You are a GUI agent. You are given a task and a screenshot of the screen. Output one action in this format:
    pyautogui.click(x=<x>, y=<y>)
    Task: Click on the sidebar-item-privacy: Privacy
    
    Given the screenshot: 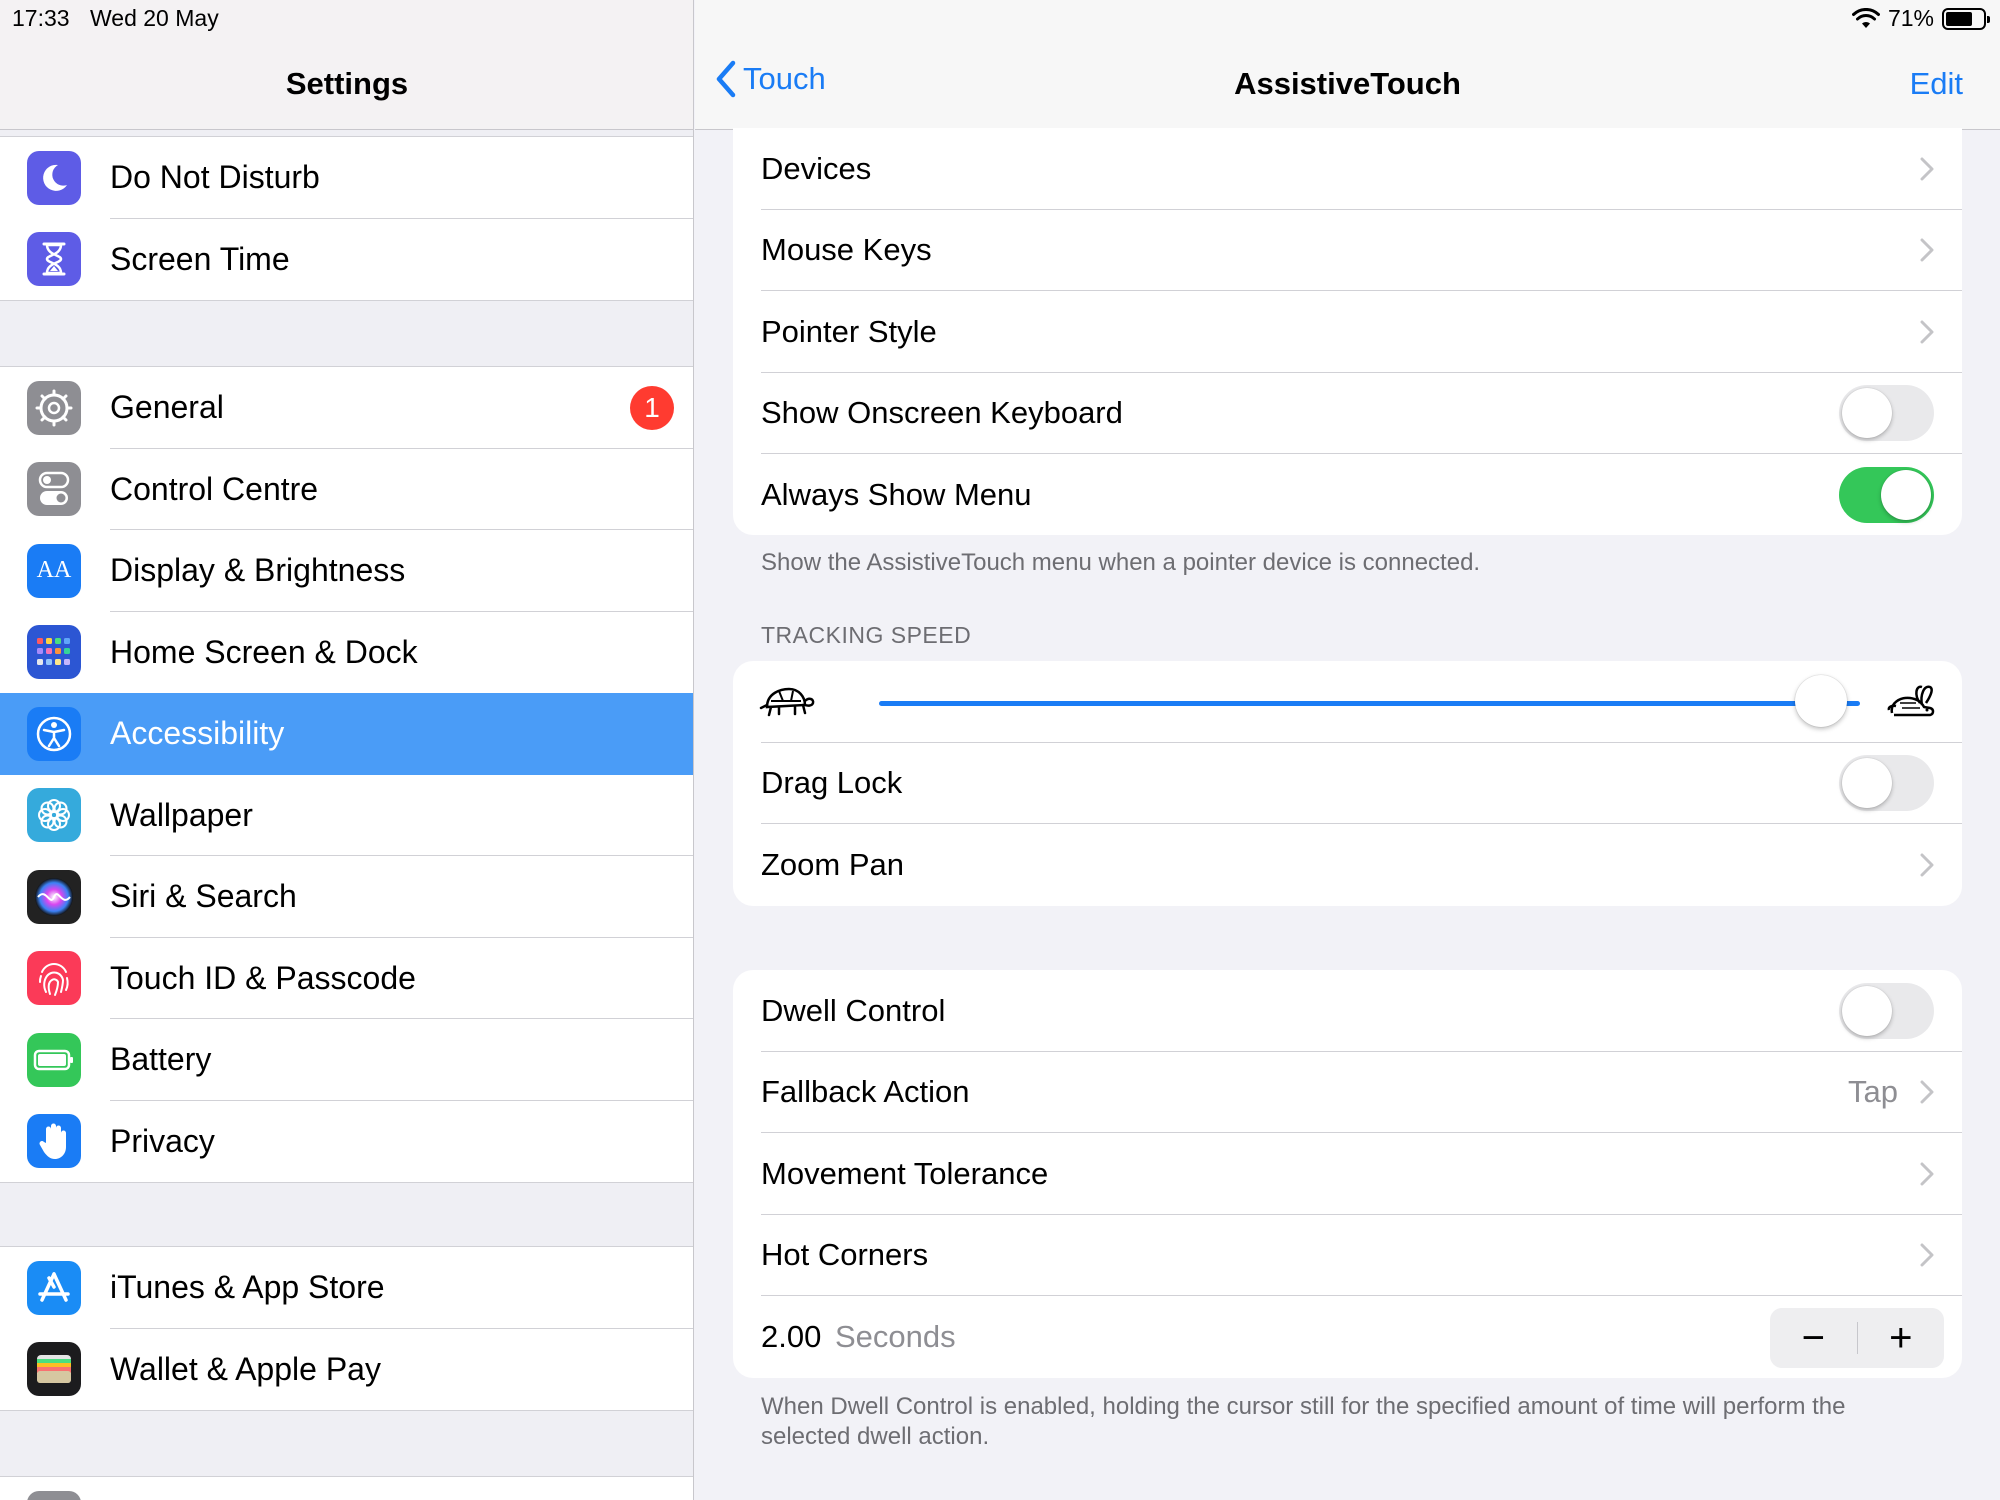 What is the action you would take?
    pyautogui.click(x=346, y=1142)
    